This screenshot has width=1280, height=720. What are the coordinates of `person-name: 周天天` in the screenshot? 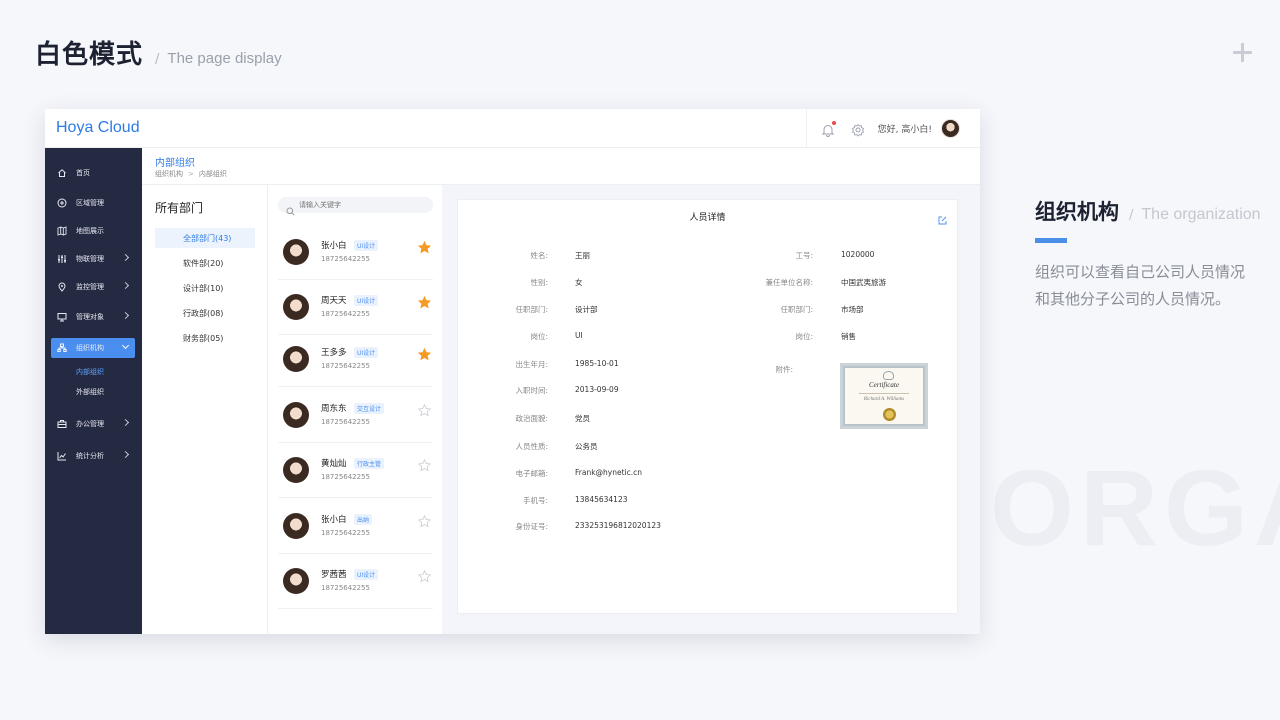 It's located at (334, 301).